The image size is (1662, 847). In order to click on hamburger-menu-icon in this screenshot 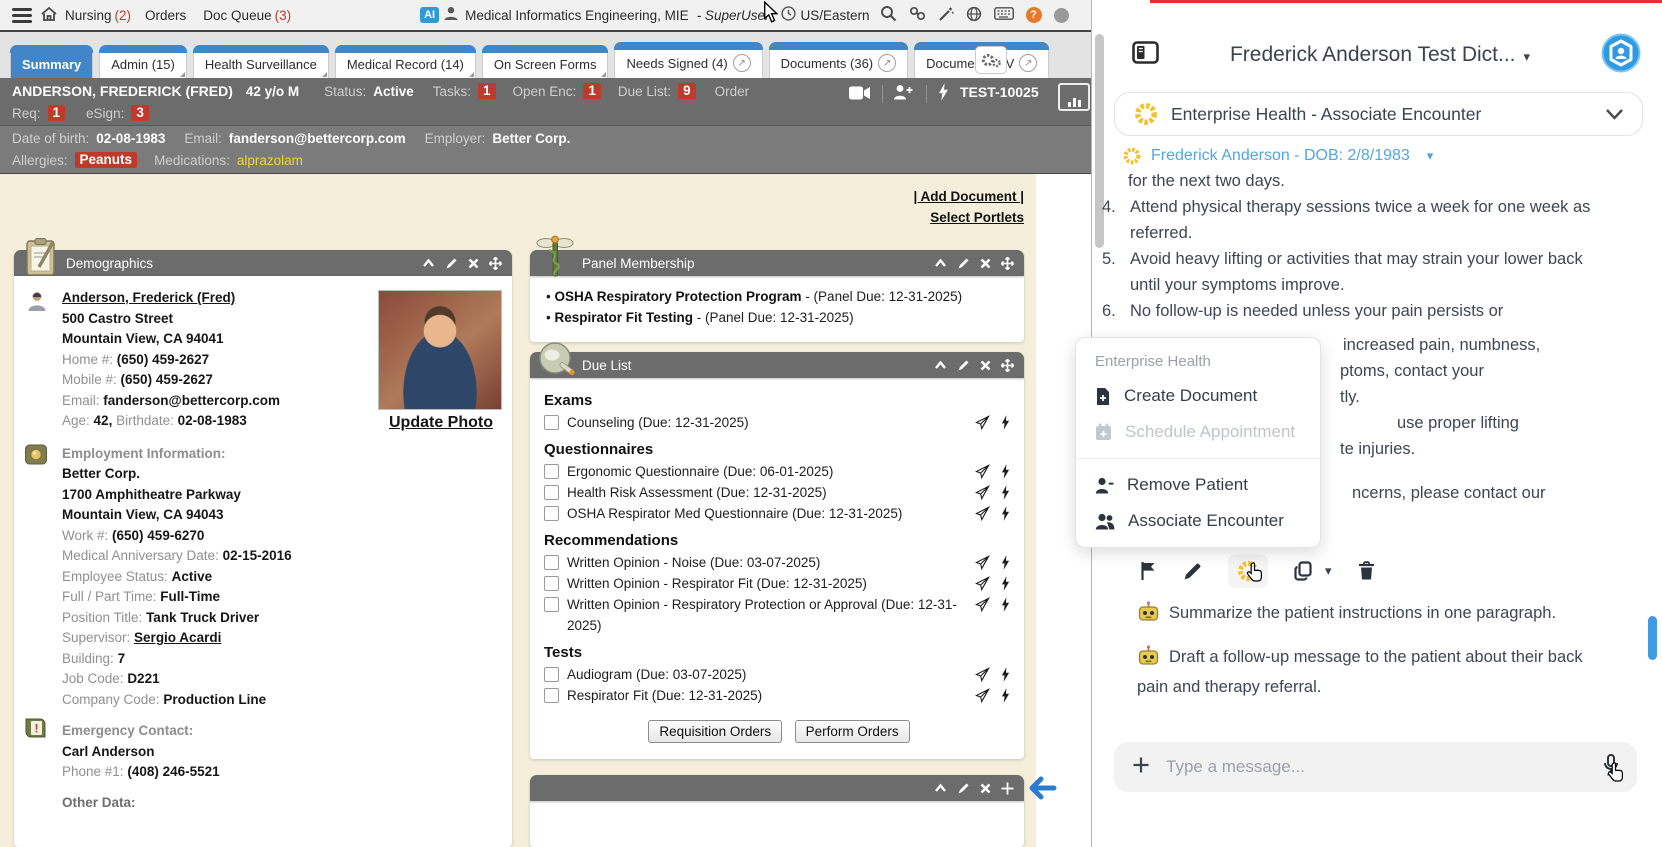, I will do `click(22, 15)`.